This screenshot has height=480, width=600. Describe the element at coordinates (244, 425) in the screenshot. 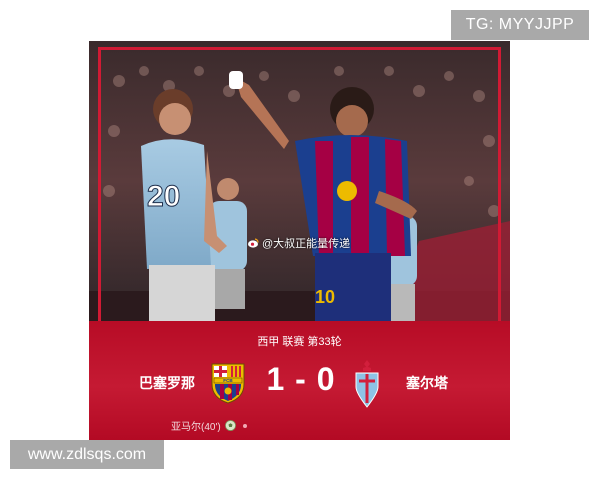

I see `separator-dot` at that location.